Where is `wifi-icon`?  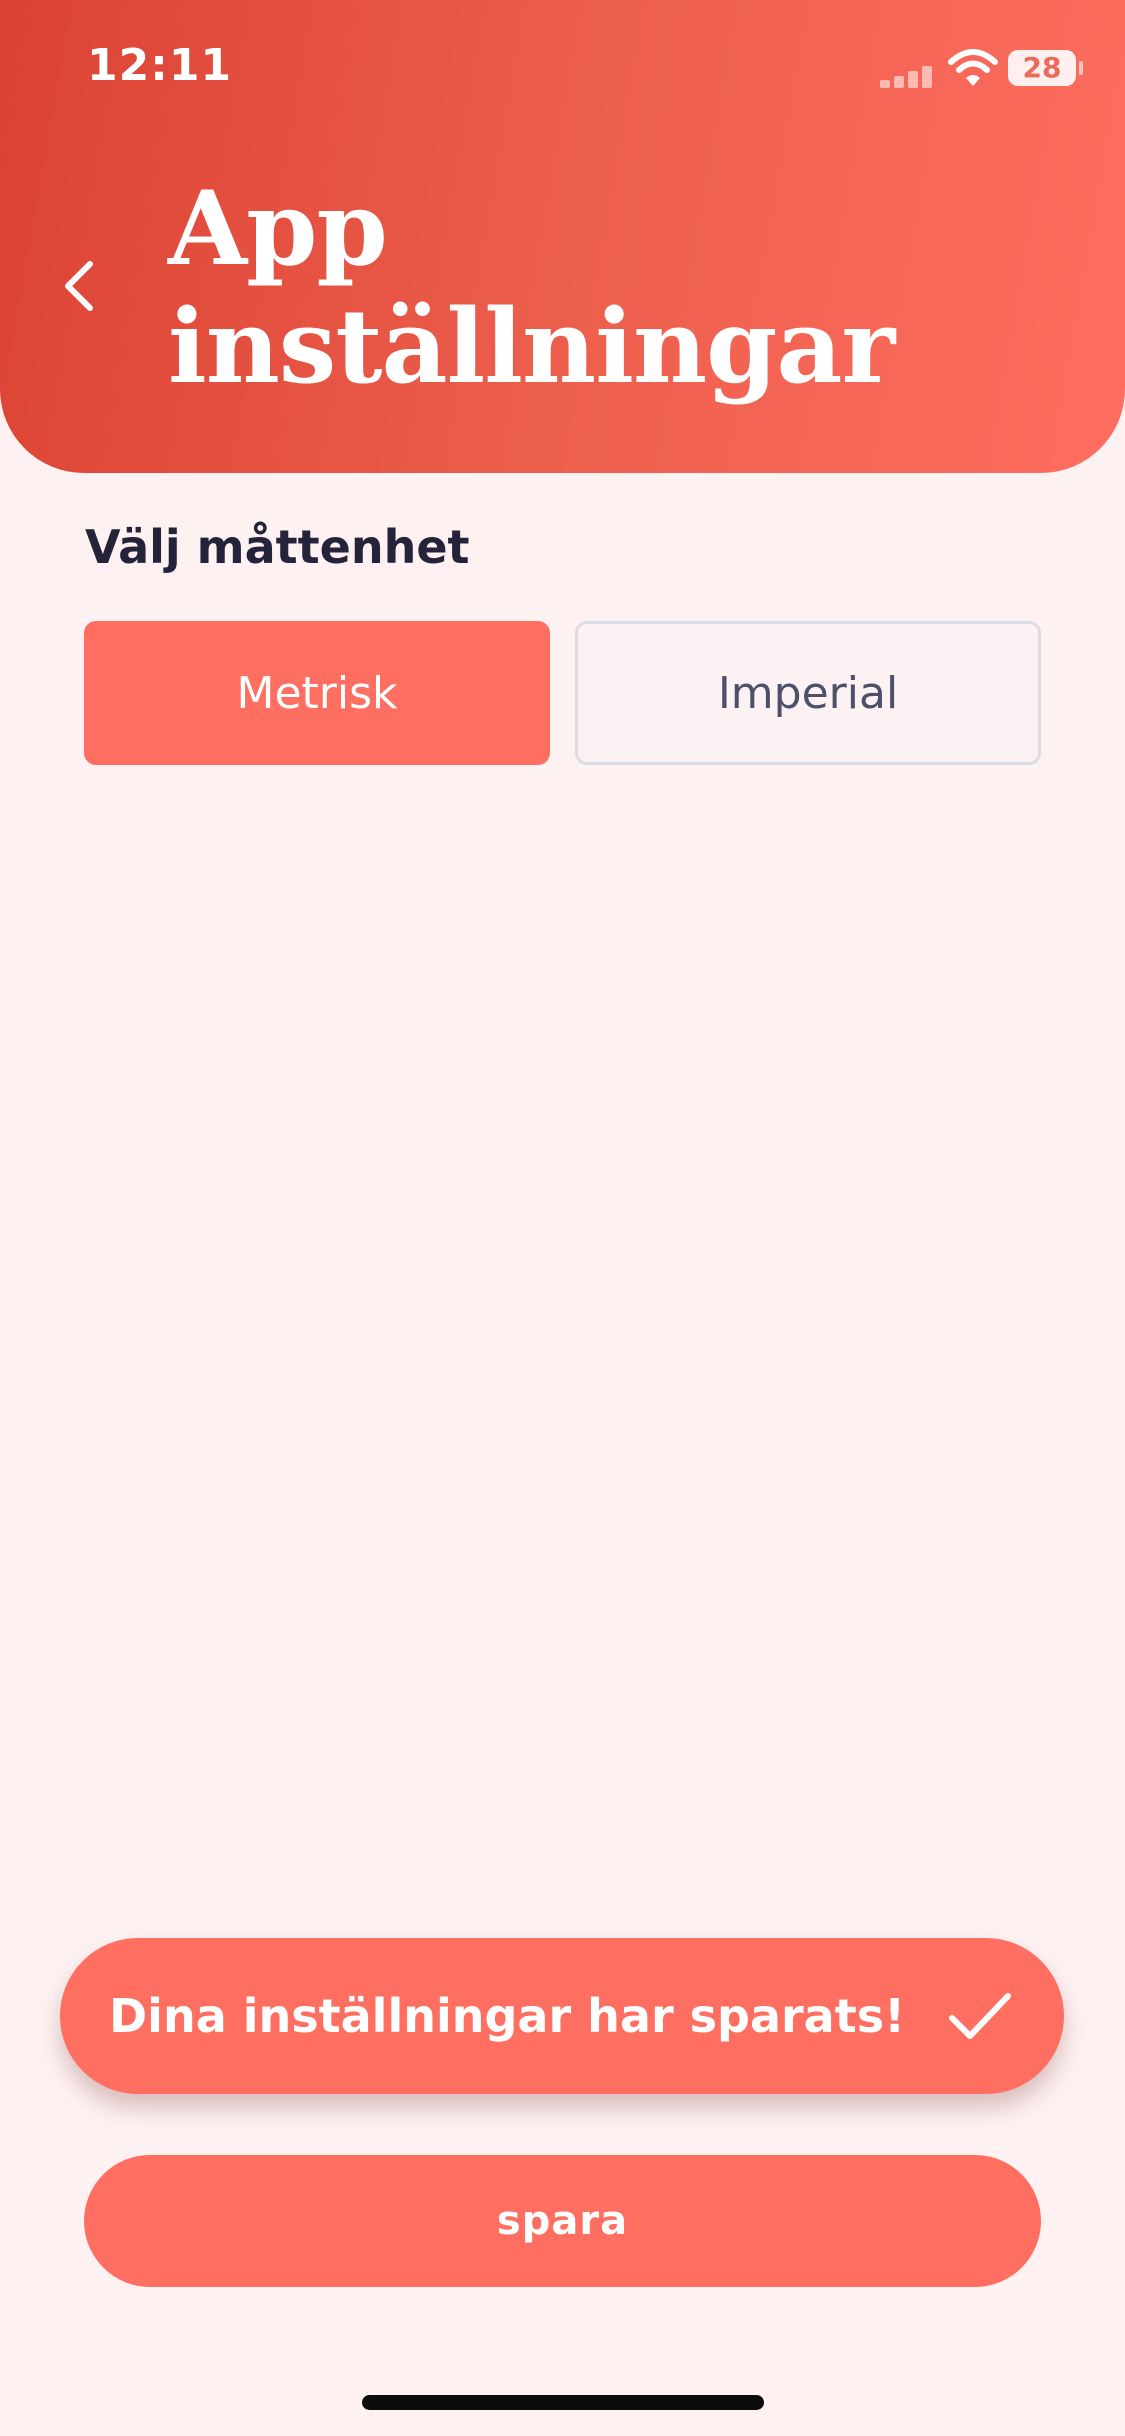
wifi-icon is located at coordinates (973, 67).